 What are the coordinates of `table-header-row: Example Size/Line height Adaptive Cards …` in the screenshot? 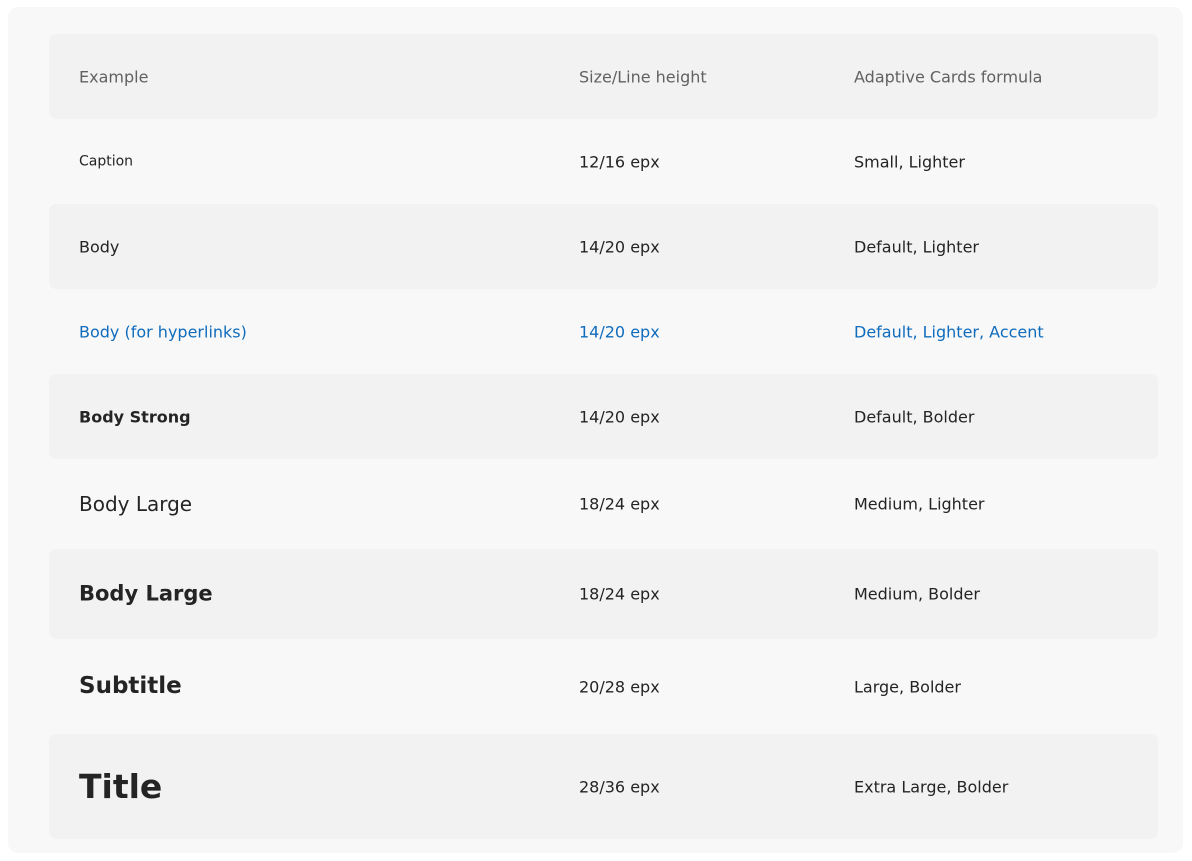 It's located at (603, 76).